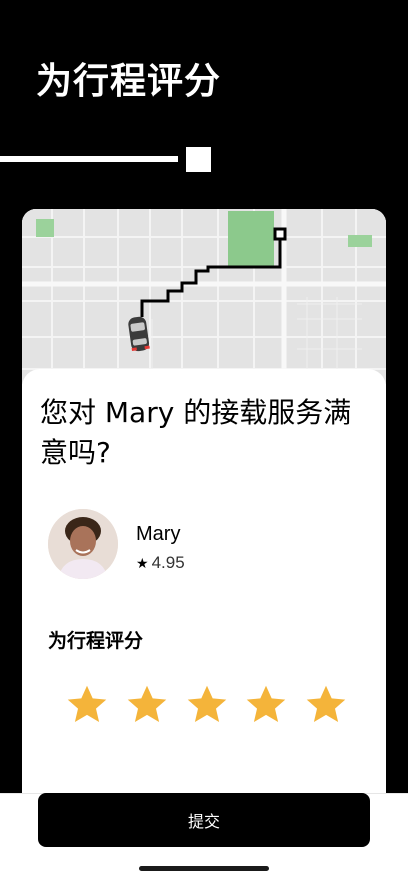  Describe the element at coordinates (96, 641) in the screenshot. I see `rate-trip-heading: 为行程评分` at that location.